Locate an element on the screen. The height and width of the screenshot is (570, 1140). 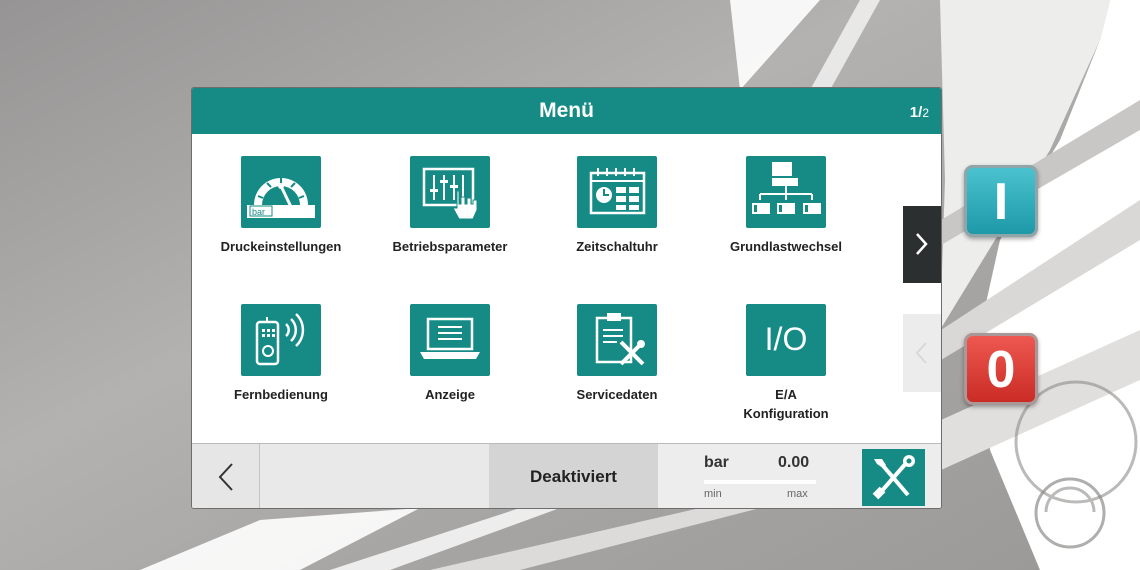
status-bar: Deaktiviert bar 0.00 min max is located at coordinates (566, 475).